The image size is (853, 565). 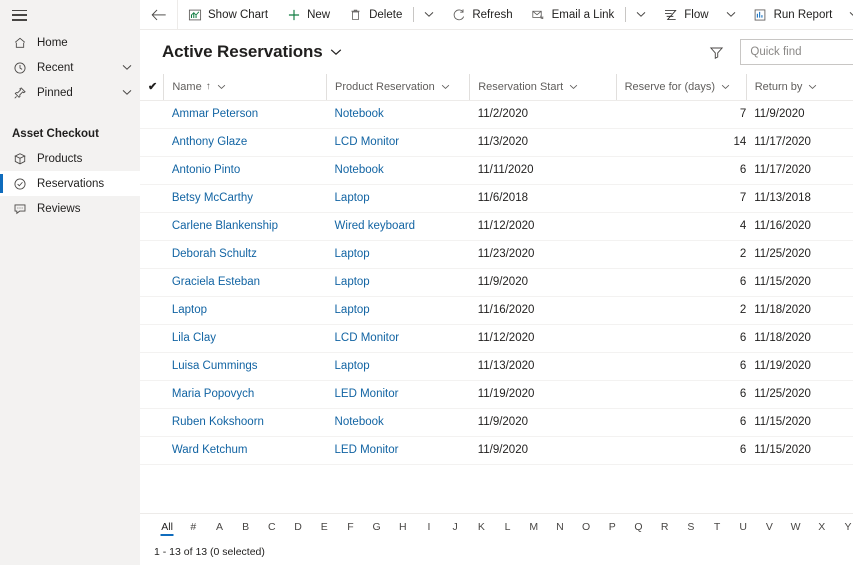 I want to click on cell-name: Deborah Schultz, so click(x=245, y=254).